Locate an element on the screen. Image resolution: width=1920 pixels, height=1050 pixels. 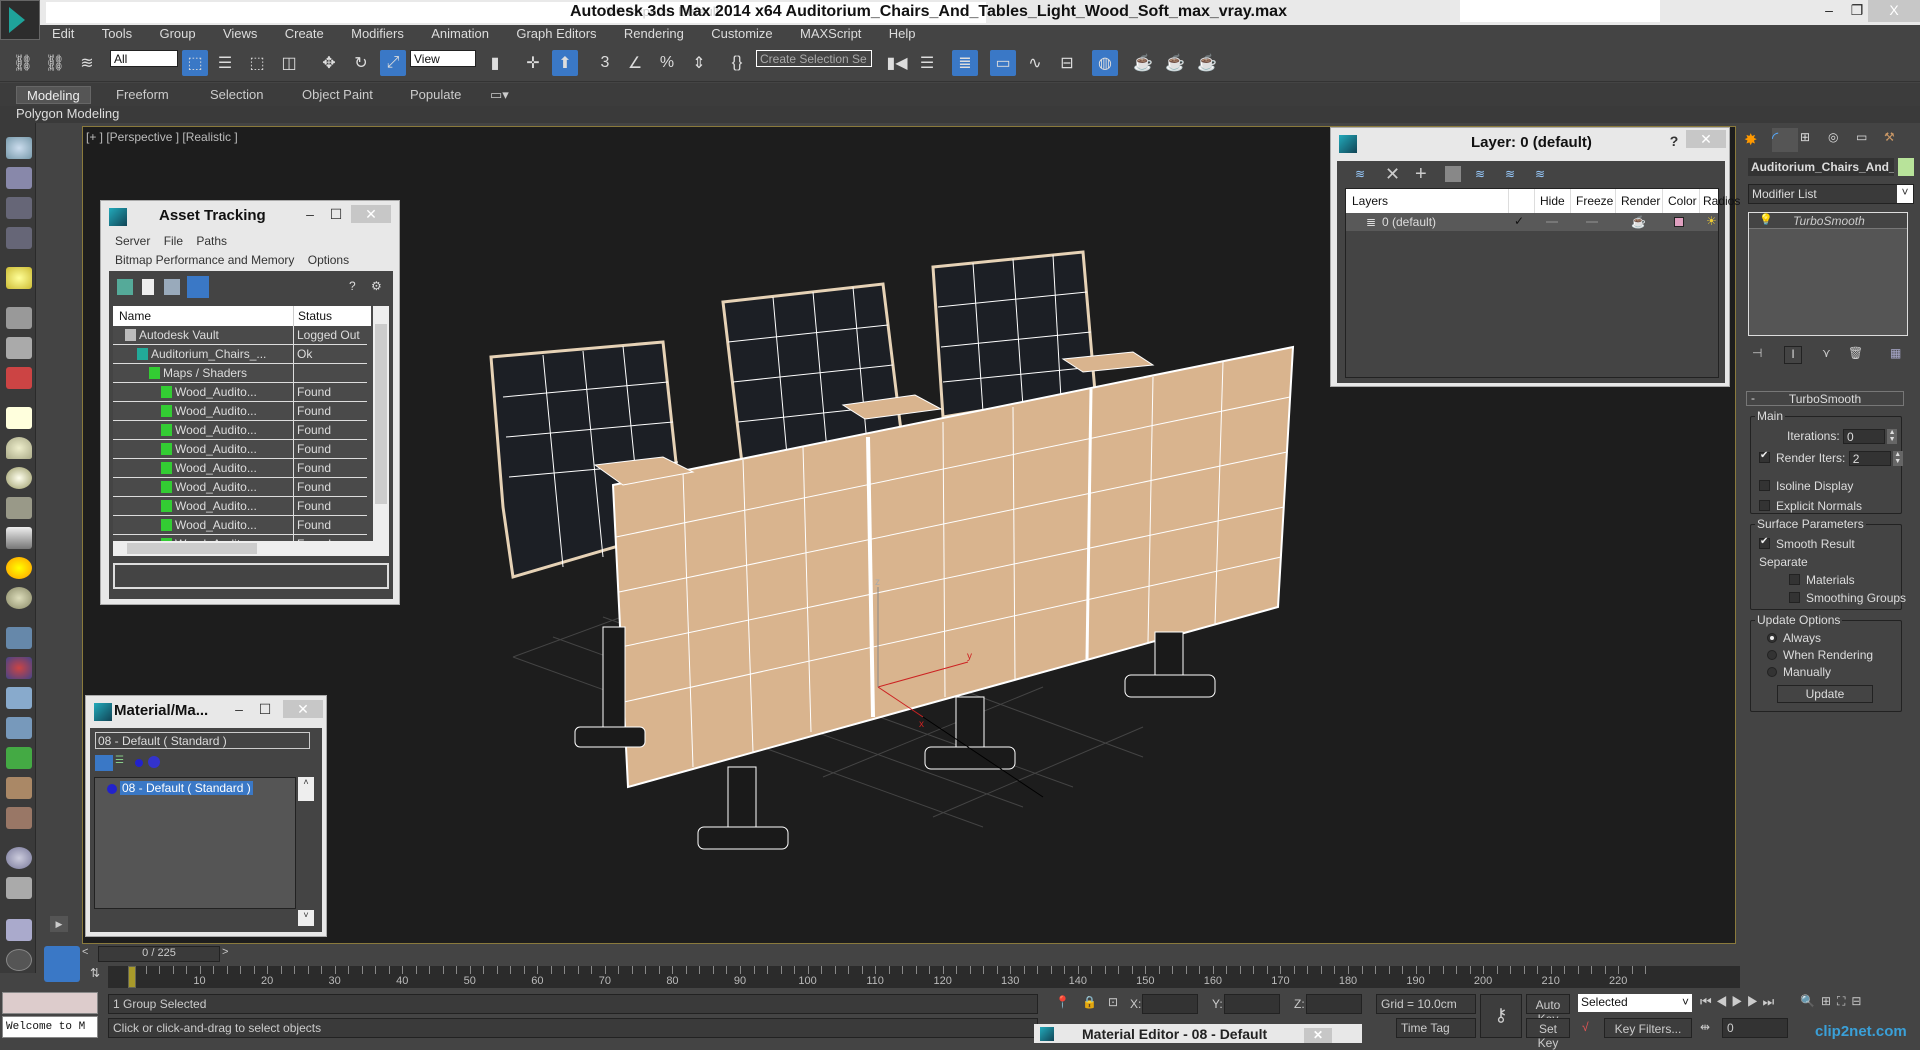
time-slider: 0 / 225 is located at coordinates (159, 954).